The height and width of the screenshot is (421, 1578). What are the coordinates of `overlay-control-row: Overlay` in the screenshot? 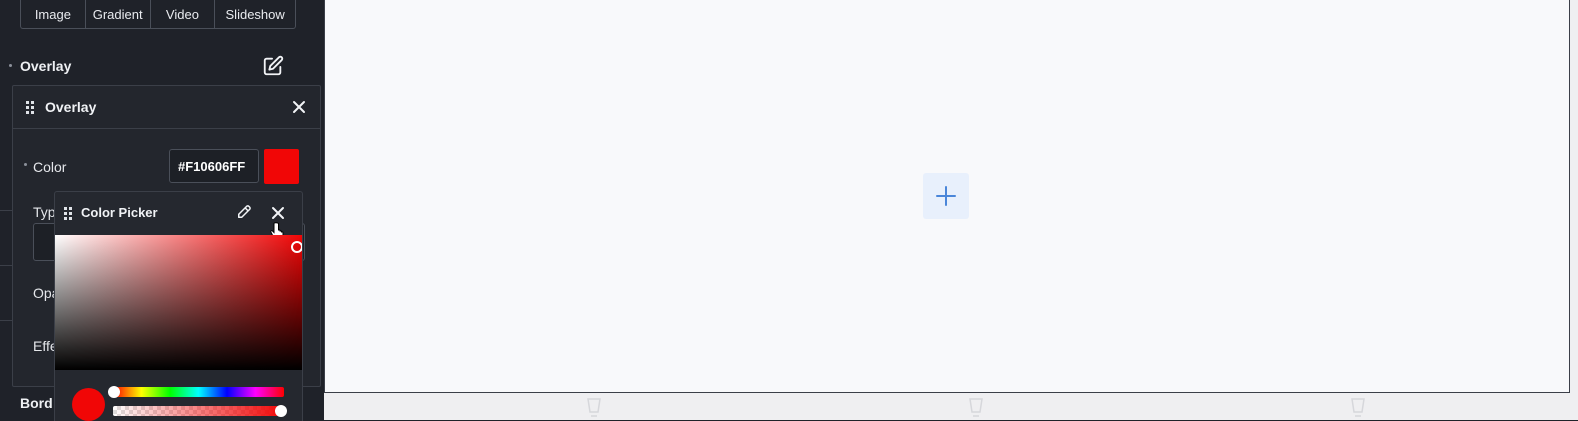 It's located at (162, 65).